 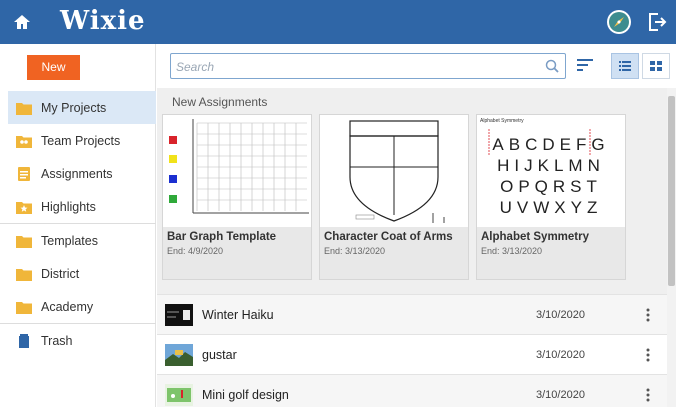 I want to click on sidebar-item-label: Trash, so click(x=57, y=340).